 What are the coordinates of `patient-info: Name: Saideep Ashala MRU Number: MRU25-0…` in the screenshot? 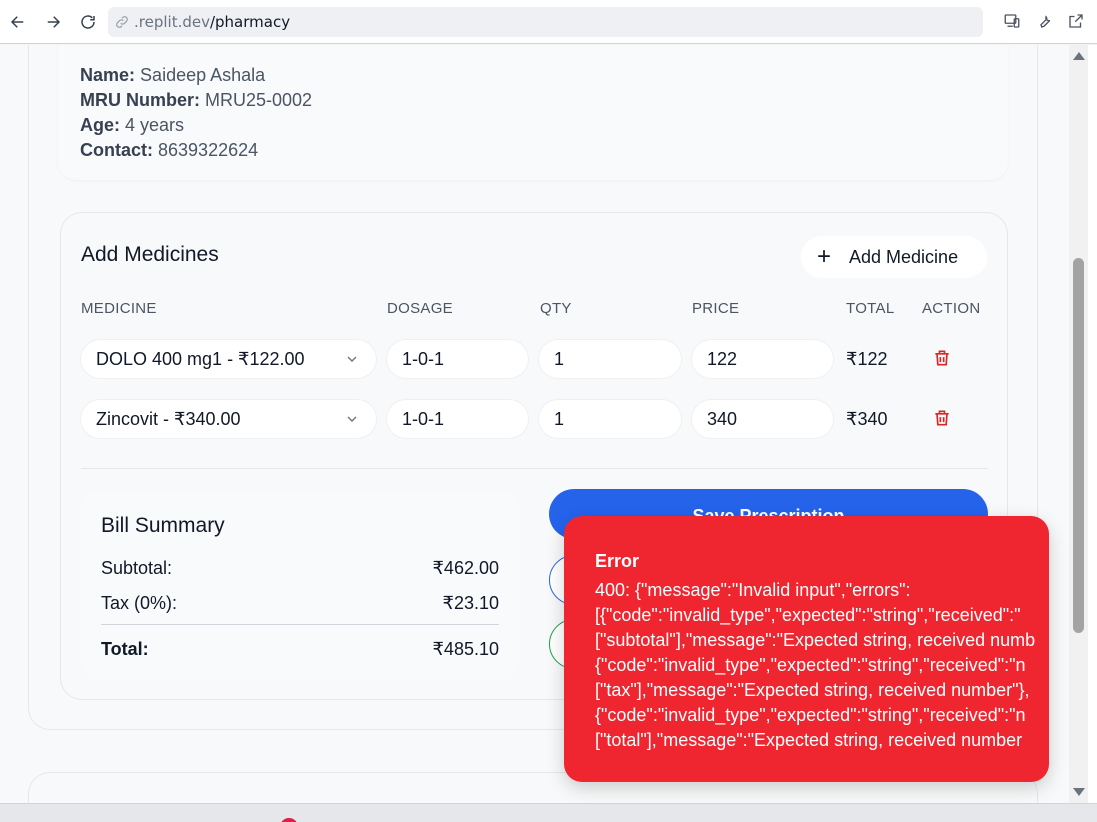 It's located at (196, 113).